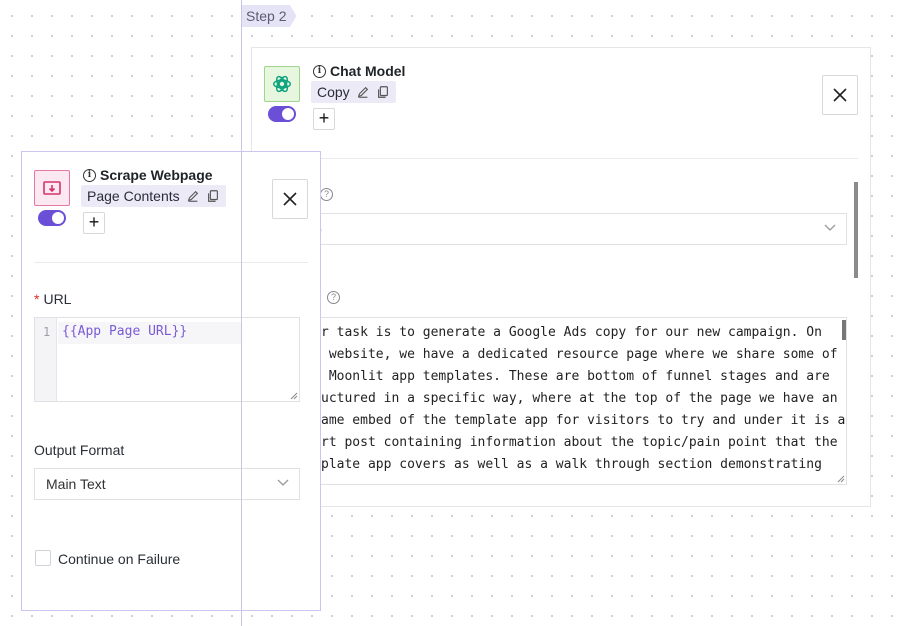 The height and width of the screenshot is (626, 899). Describe the element at coordinates (574, 229) in the screenshot. I see `model-select: o` at that location.